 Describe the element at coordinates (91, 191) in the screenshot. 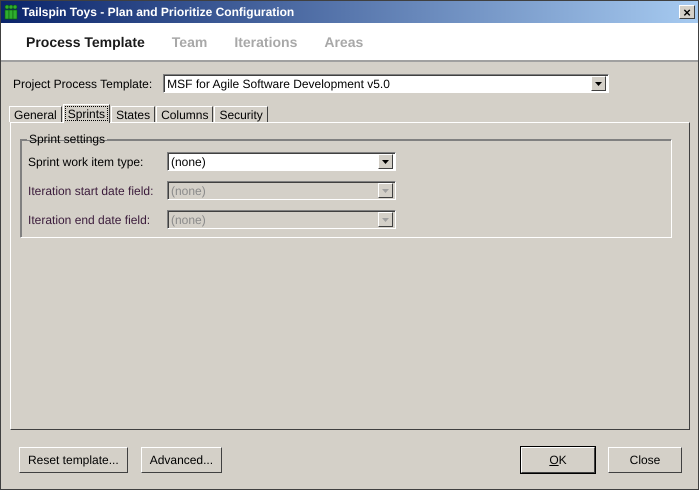

I see `field-label: Iteration start date field:` at that location.